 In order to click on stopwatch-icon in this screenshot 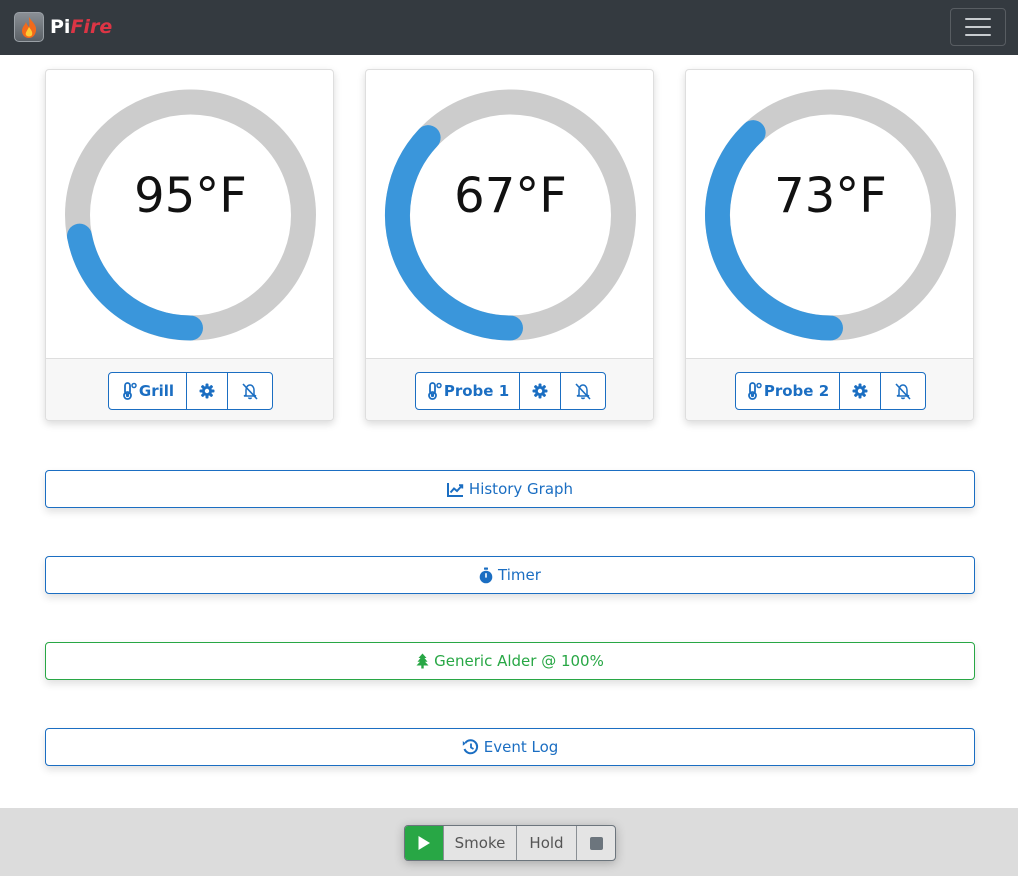, I will do `click(486, 575)`.